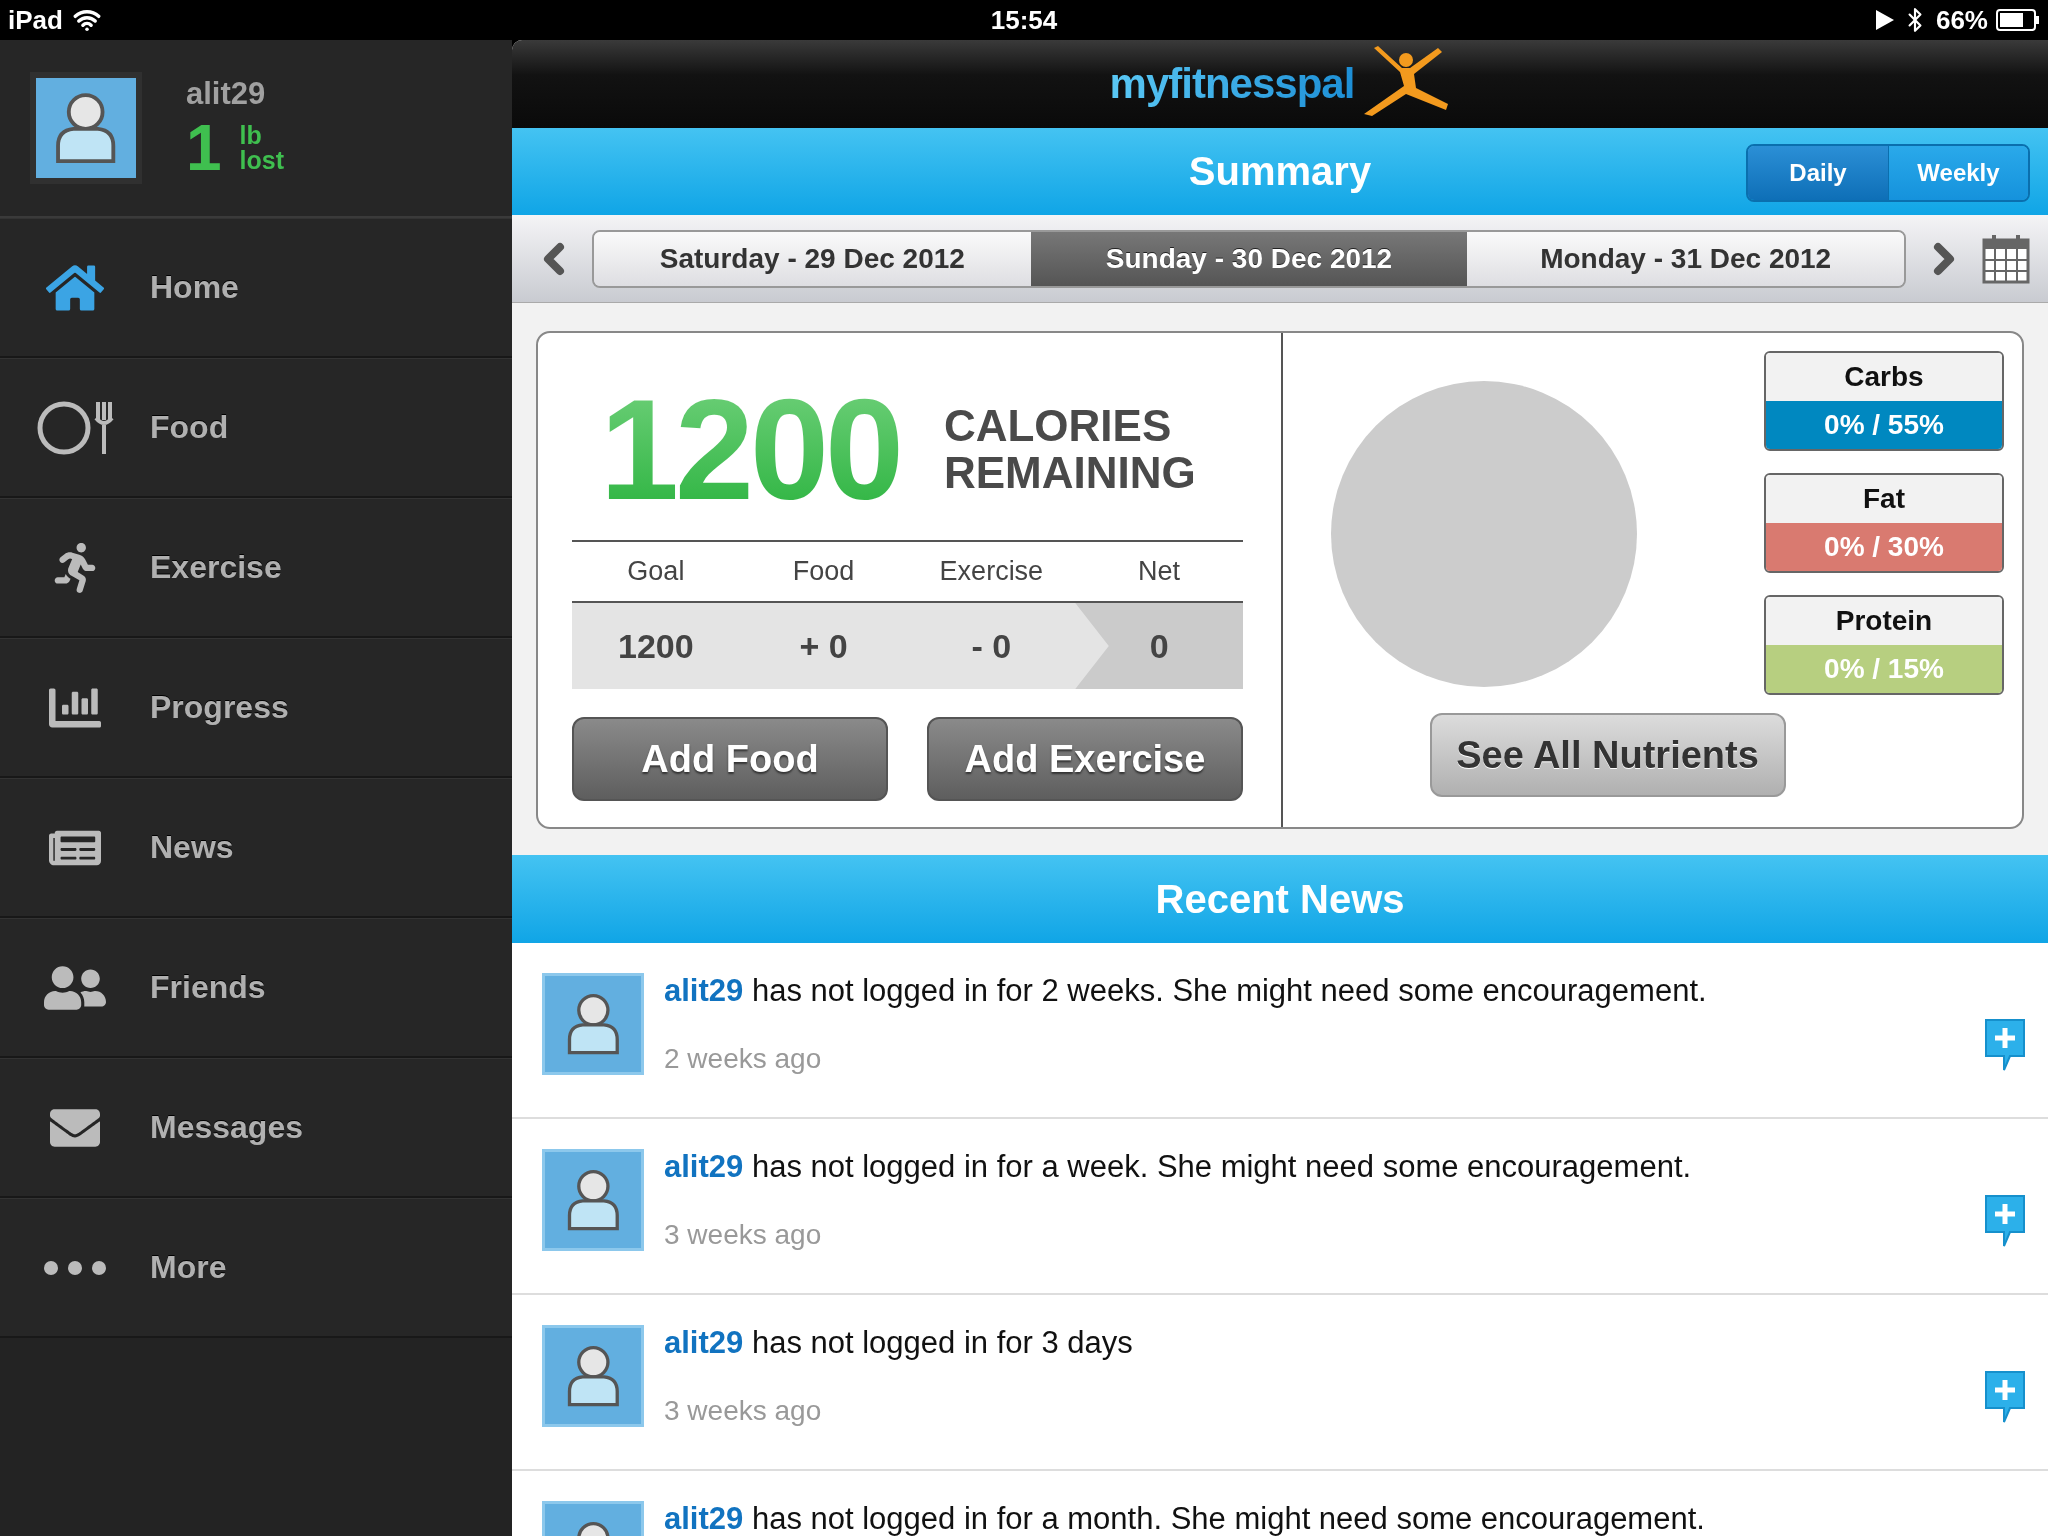 The image size is (2048, 1536). What do you see at coordinates (256, 1268) in the screenshot?
I see `sidebar-item: More` at bounding box center [256, 1268].